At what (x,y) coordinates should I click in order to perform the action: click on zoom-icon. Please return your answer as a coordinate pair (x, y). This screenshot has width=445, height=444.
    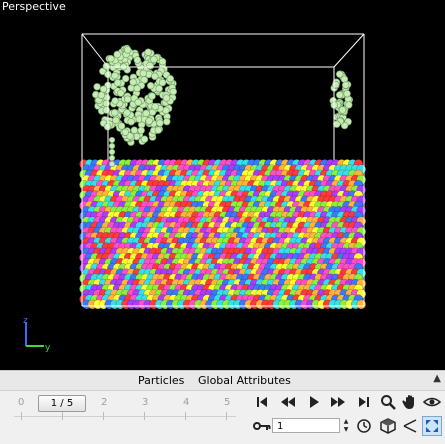
    Looking at the image, I should click on (388, 402).